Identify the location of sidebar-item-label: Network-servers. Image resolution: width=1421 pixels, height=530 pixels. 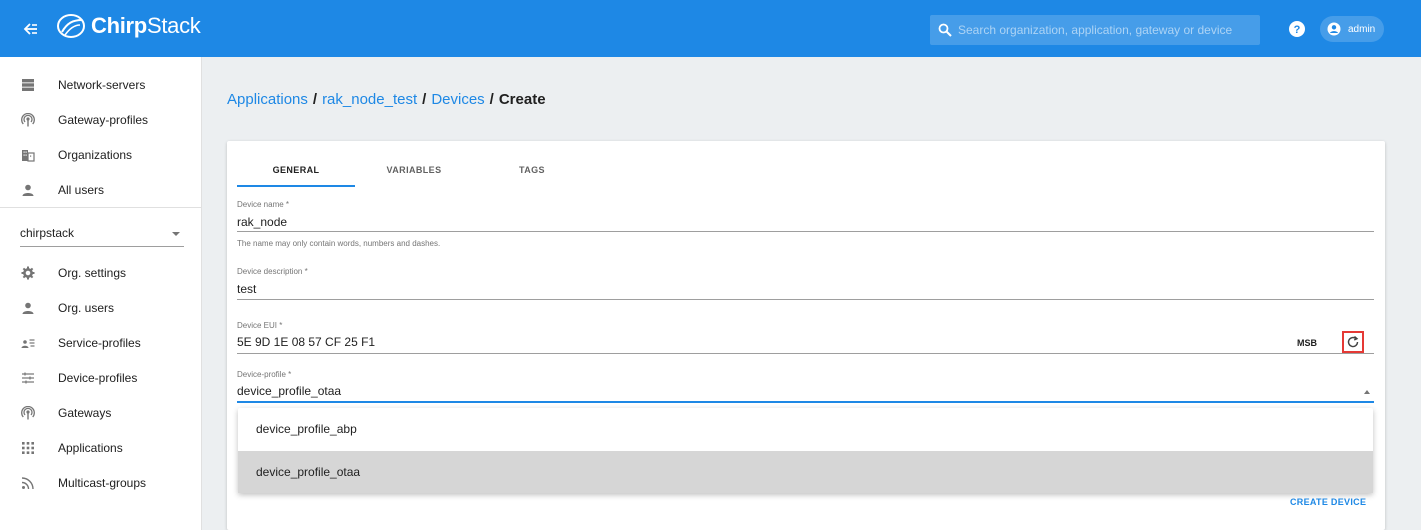
(102, 85).